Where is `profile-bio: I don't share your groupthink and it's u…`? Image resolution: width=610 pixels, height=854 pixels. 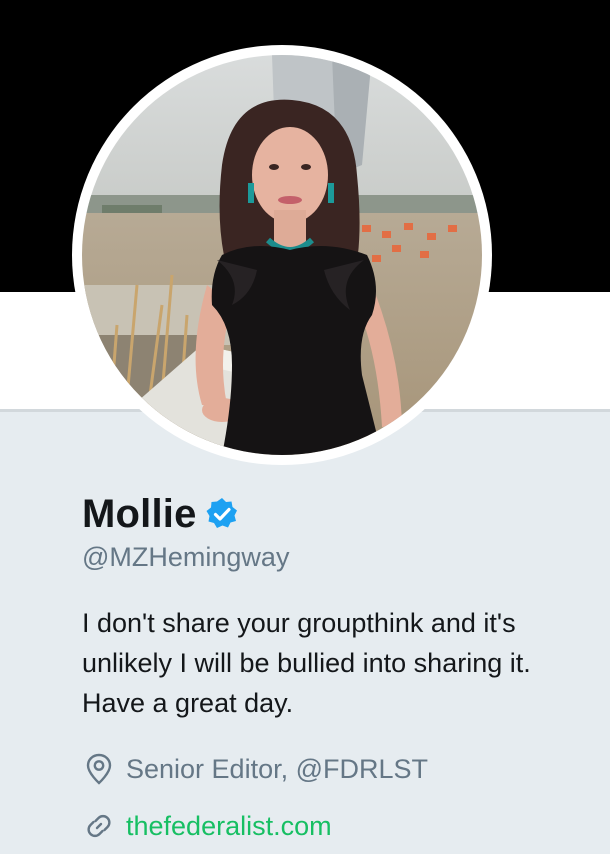
profile-bio: I don't share your groupthink and it's u… is located at coordinates (306, 663).